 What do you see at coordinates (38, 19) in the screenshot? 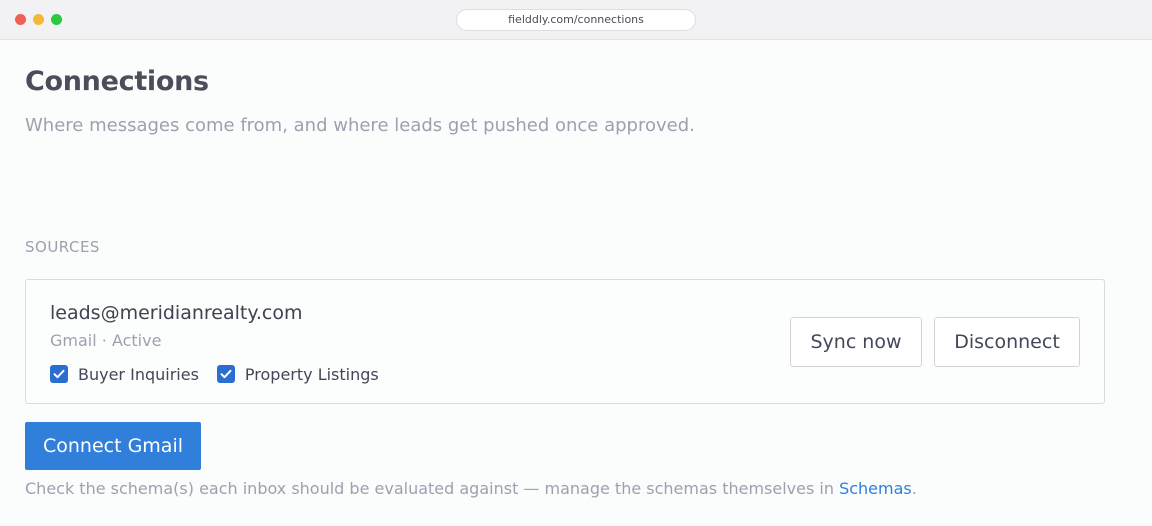
I see `window-minimize-button` at bounding box center [38, 19].